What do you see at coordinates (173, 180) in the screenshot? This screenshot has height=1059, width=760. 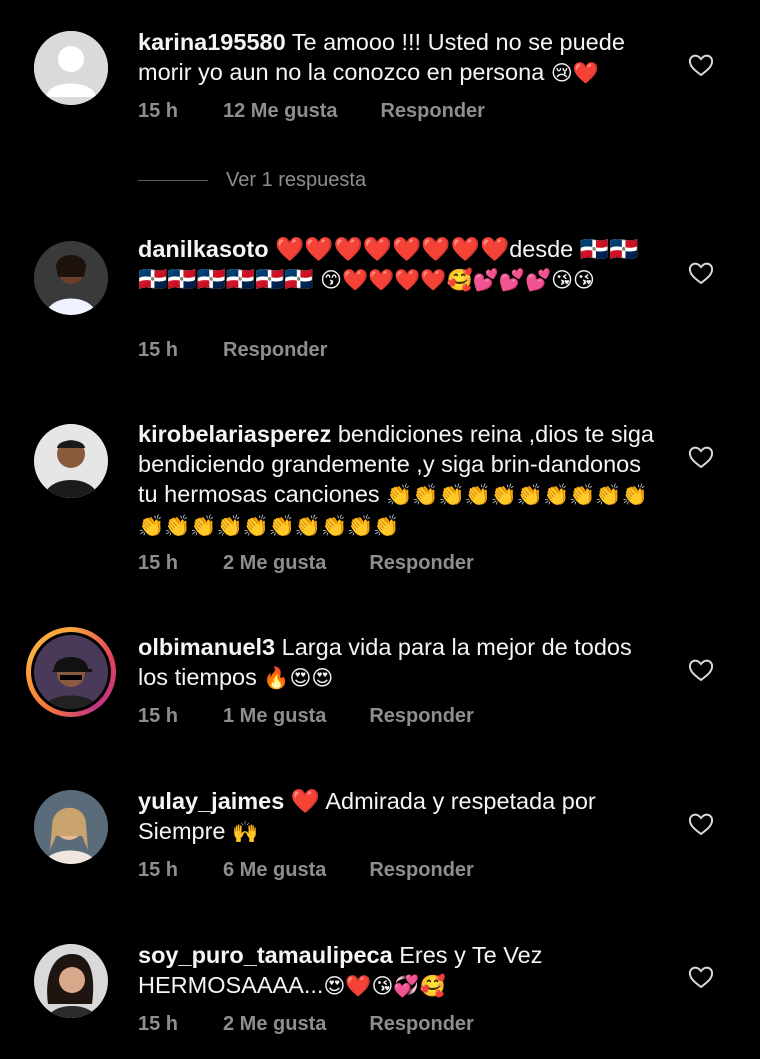 I see `replies-divider` at bounding box center [173, 180].